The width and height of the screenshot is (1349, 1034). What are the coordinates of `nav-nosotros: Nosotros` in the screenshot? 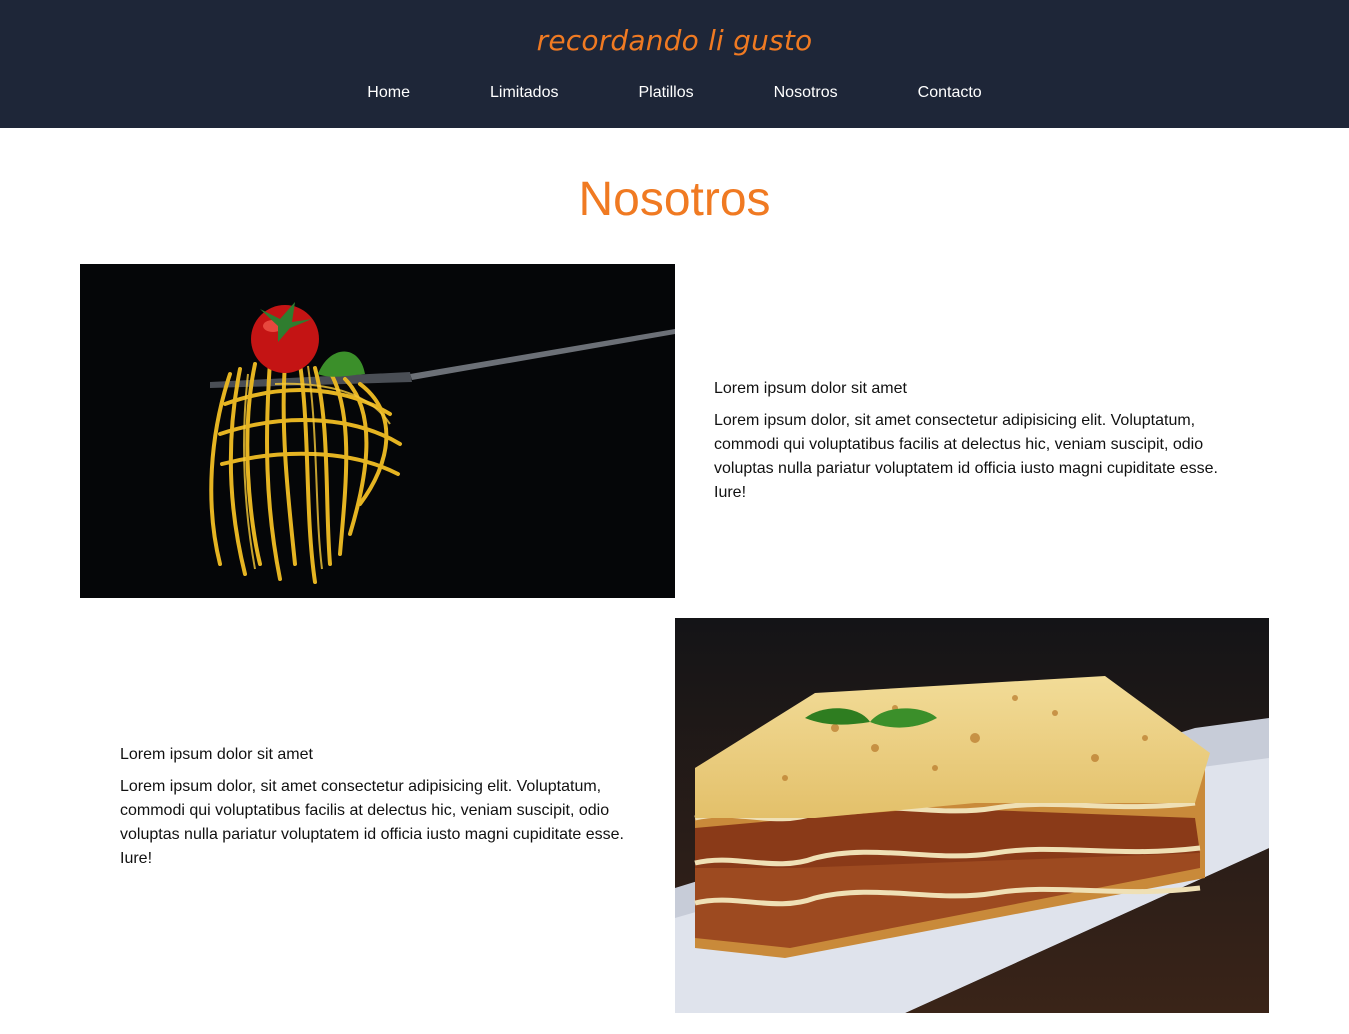 It's located at (806, 93).